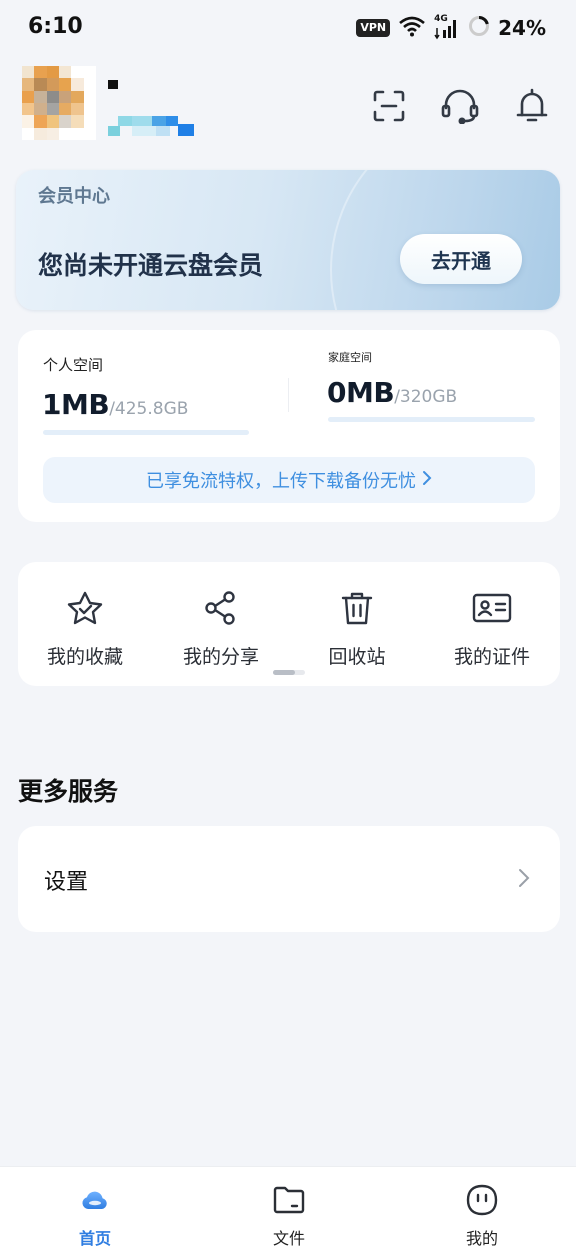  What do you see at coordinates (481, 1238) in the screenshot?
I see `nav-mine-label: 我的` at bounding box center [481, 1238].